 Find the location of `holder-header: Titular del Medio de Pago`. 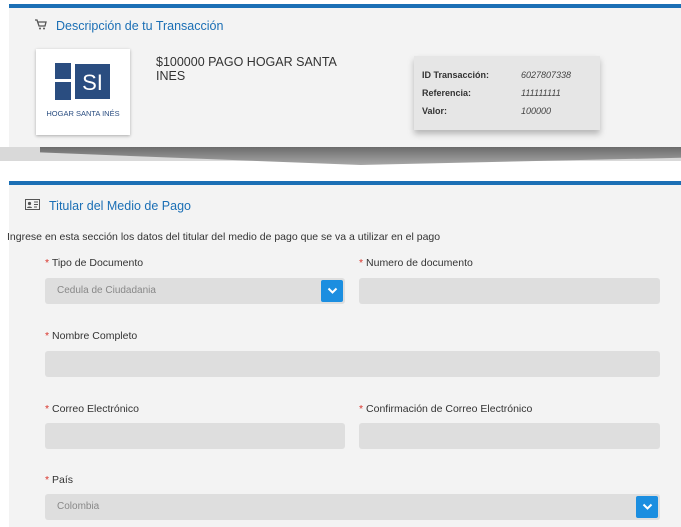

holder-header: Titular del Medio de Pago is located at coordinates (108, 206).